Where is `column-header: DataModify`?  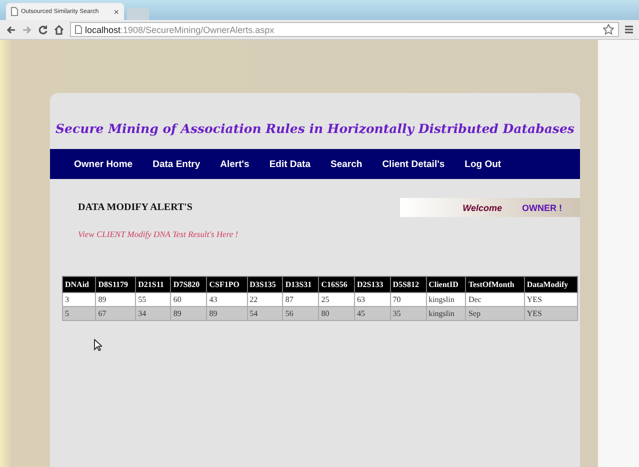
column-header: DataModify is located at coordinates (551, 284).